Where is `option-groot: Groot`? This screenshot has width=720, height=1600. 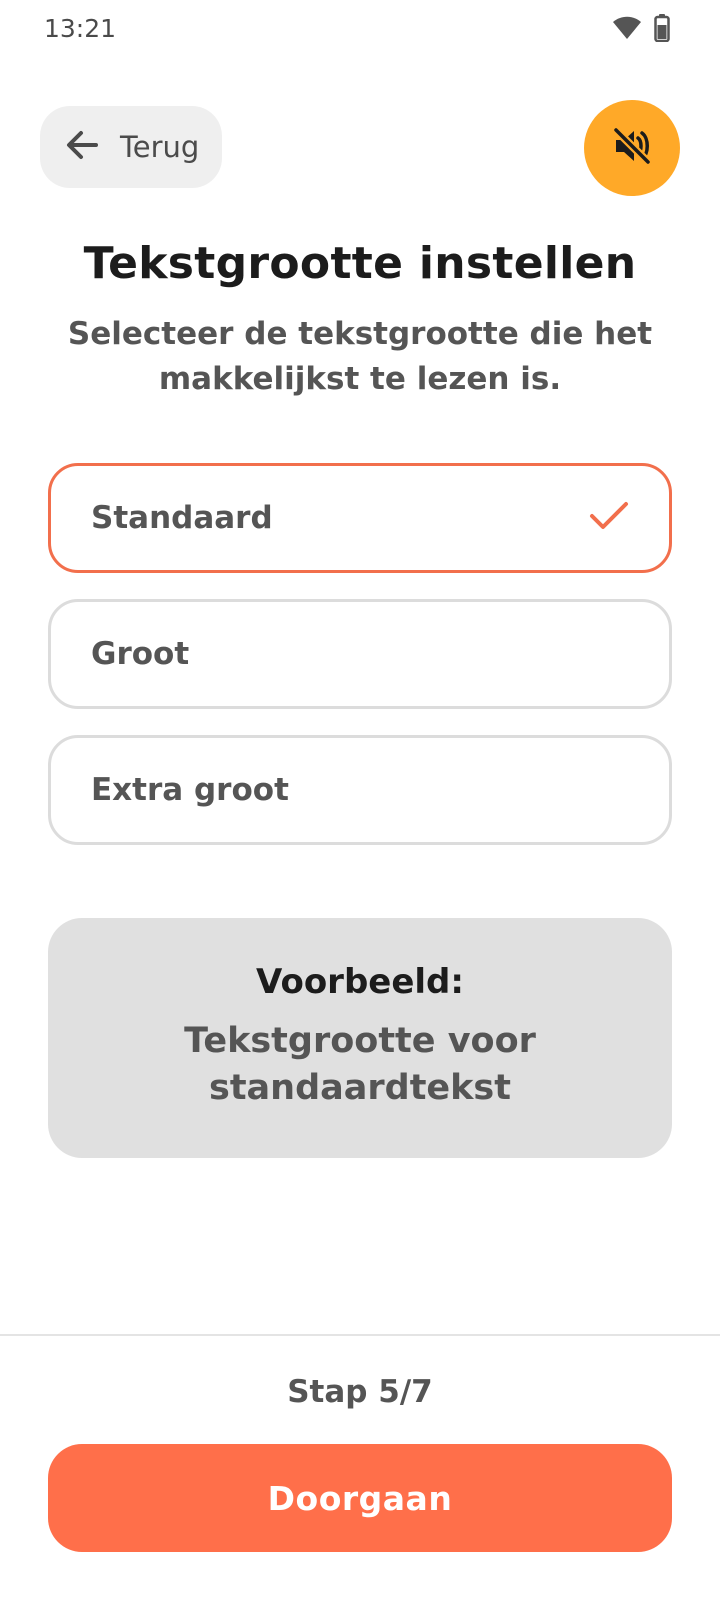 option-groot: Groot is located at coordinates (360, 654).